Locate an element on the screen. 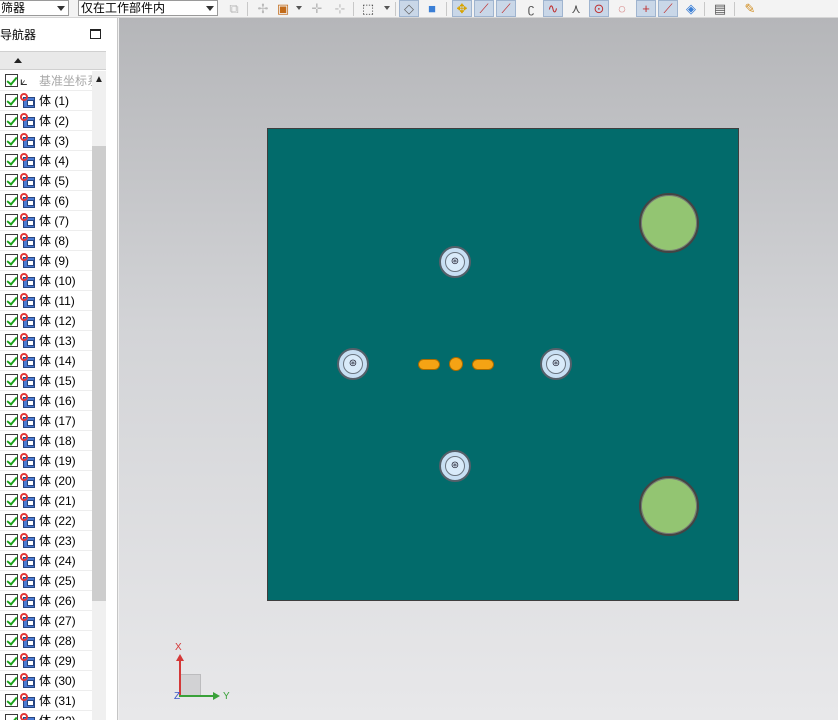  tree-row-body: 体 (17) is located at coordinates (46, 421).